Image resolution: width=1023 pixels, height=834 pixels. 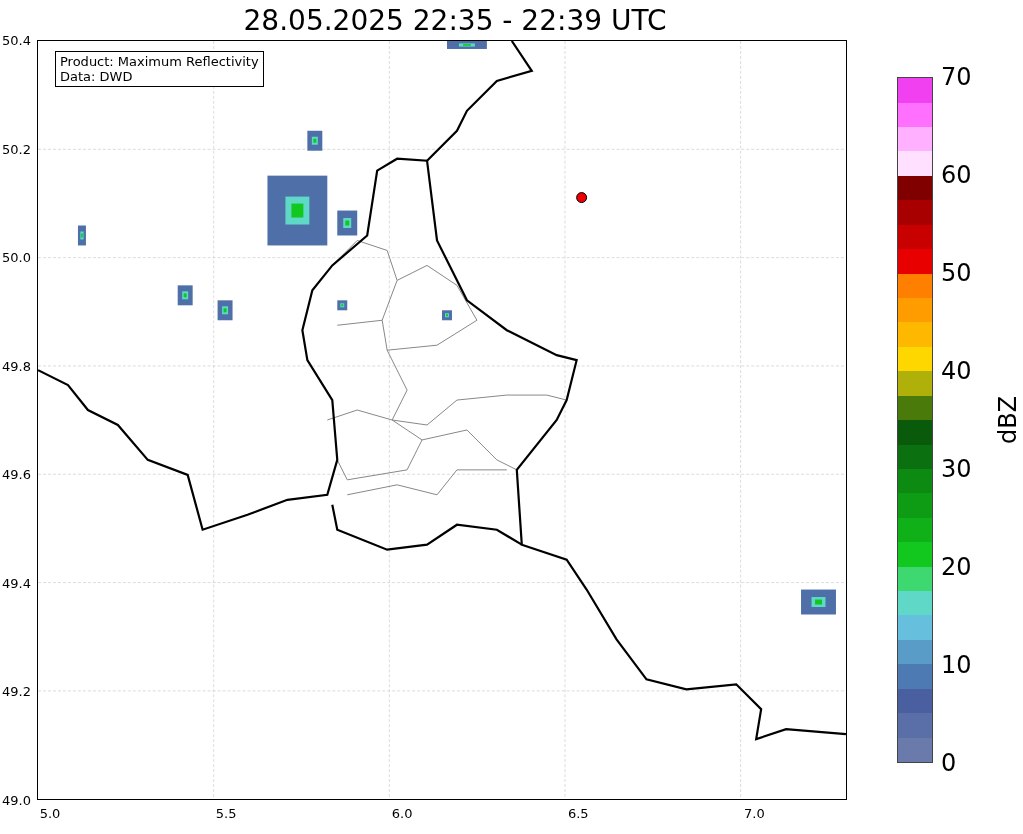 I want to click on longitude-tick-label: 6.5, so click(x=578, y=813).